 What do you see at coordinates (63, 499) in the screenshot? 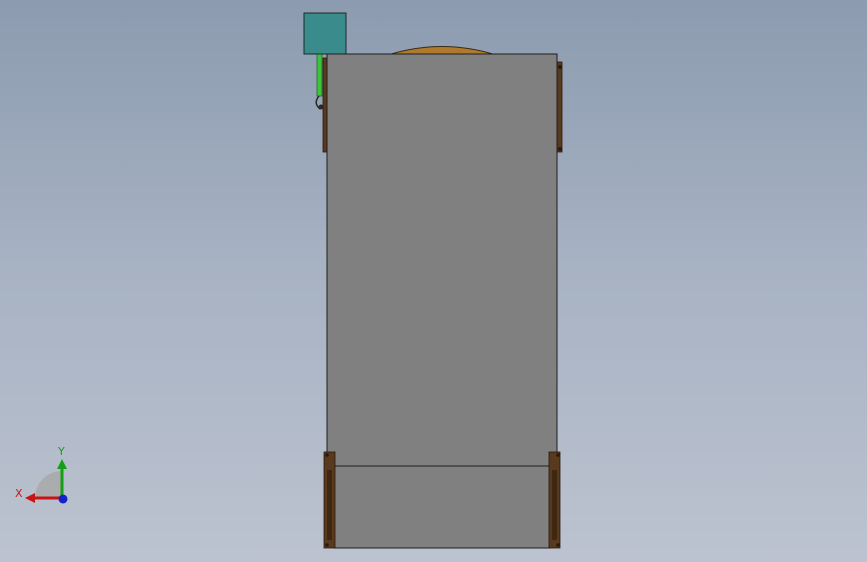
I see `triad-z-axis` at bounding box center [63, 499].